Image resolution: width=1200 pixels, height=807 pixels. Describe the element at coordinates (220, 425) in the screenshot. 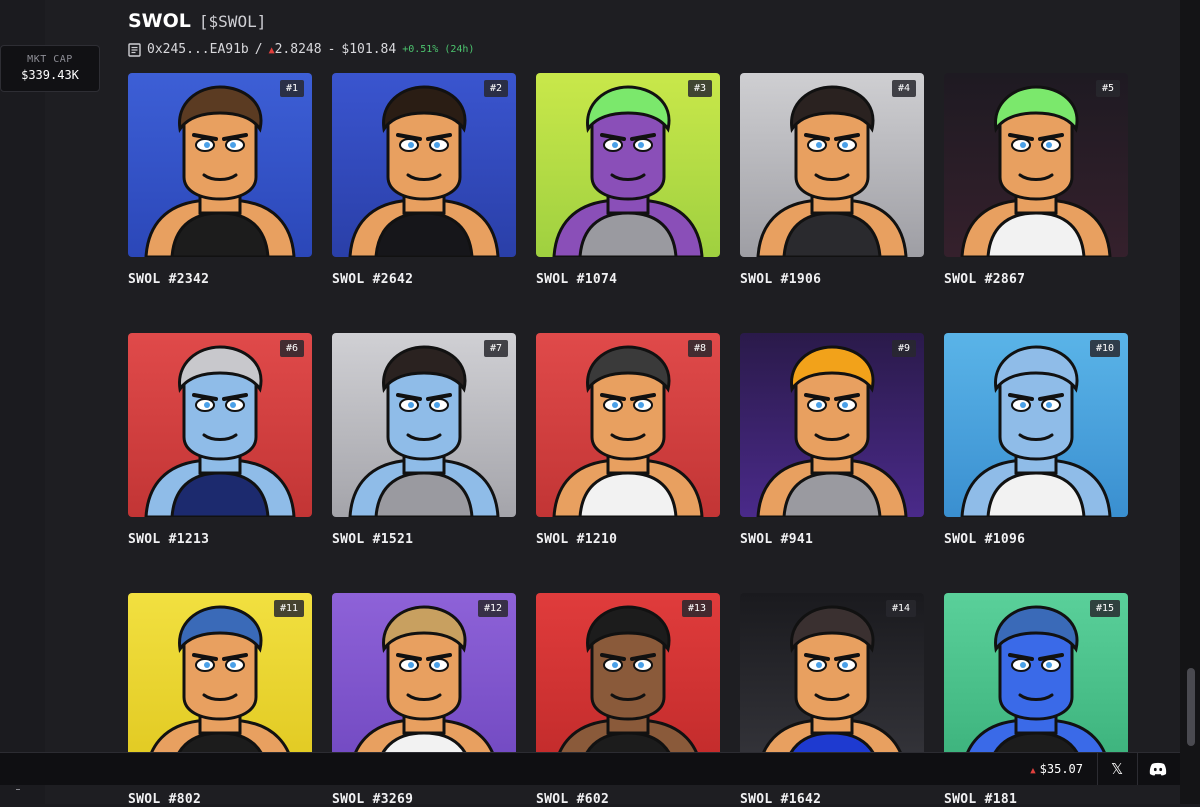

I see `nft-artwork: #6` at that location.